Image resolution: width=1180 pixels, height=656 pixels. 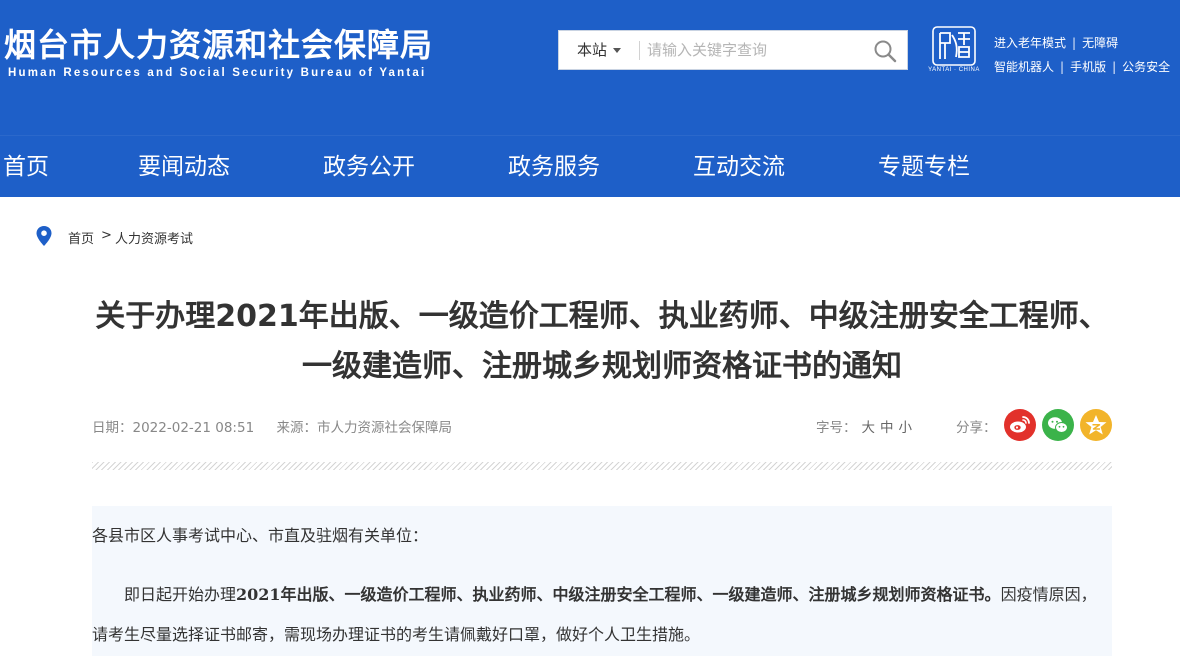 I want to click on nav-item-gov-services: 政务服务, so click(x=554, y=167).